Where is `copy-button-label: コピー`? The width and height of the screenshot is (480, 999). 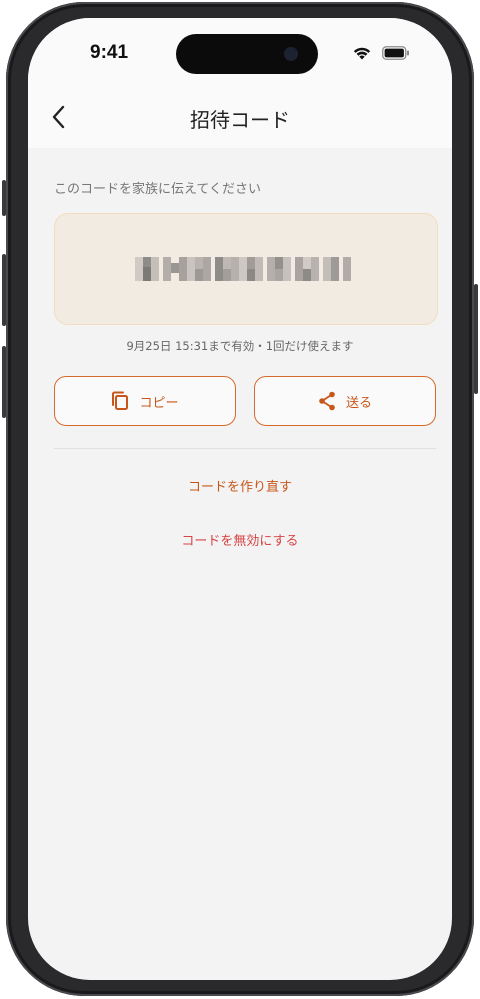
copy-button-label: コピー is located at coordinates (159, 403).